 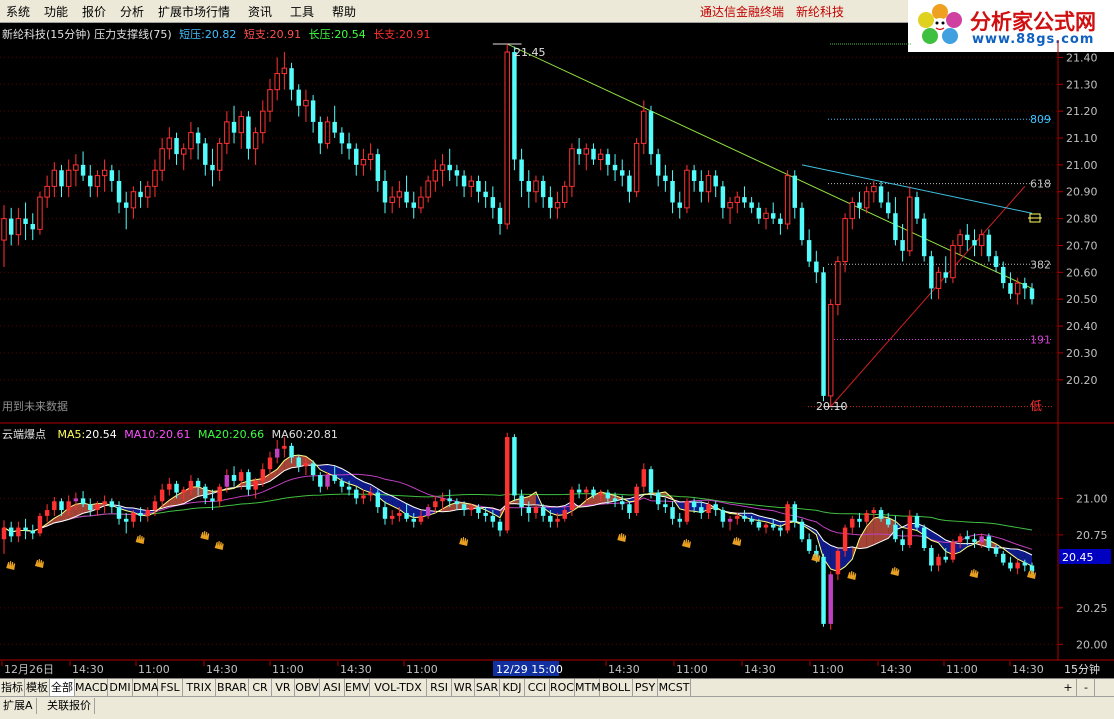 I want to click on tab-trix: TRIX, so click(x=199, y=687).